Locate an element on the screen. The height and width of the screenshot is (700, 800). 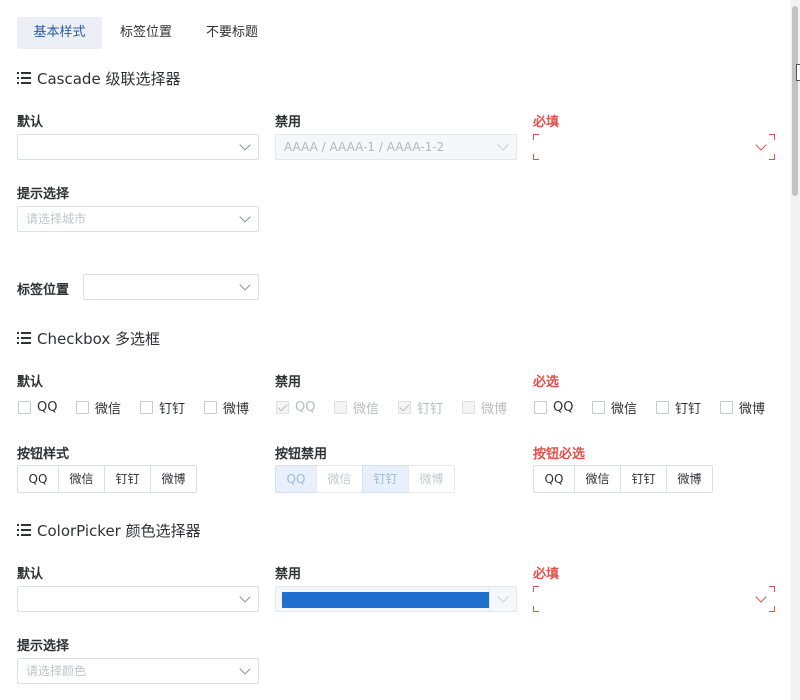
cascade-required-select is located at coordinates (654, 147).